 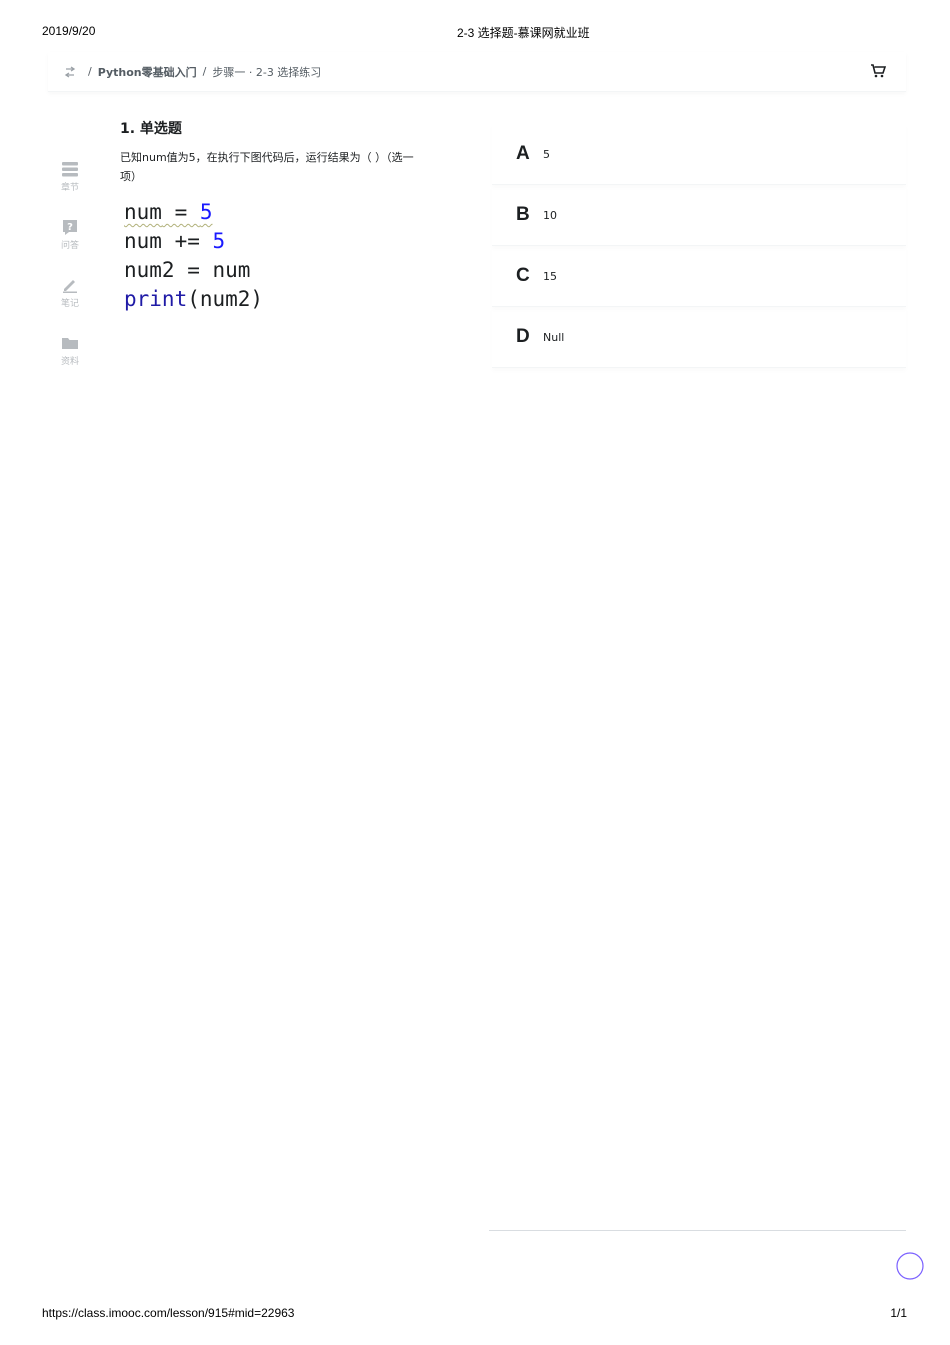 What do you see at coordinates (70, 343) in the screenshot?
I see `folder-icon` at bounding box center [70, 343].